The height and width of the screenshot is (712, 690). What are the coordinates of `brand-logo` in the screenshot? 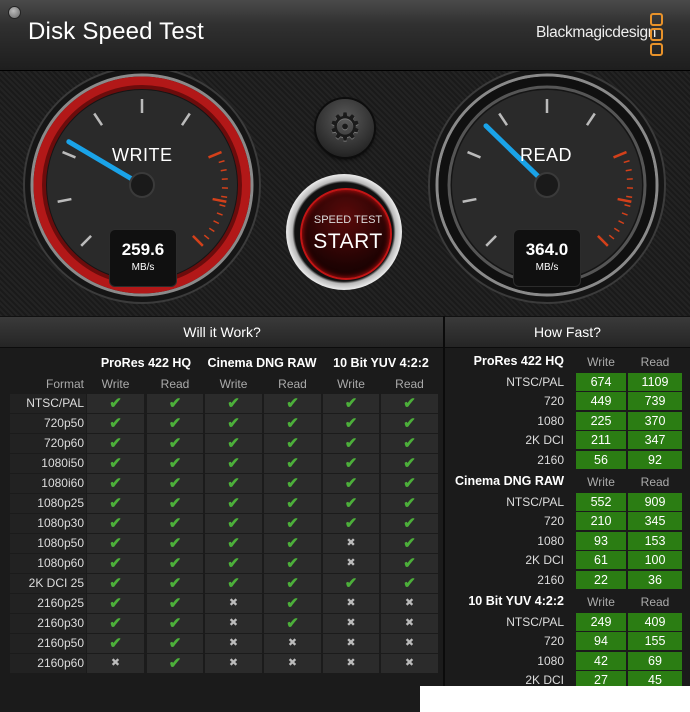 It's located at (657, 35).